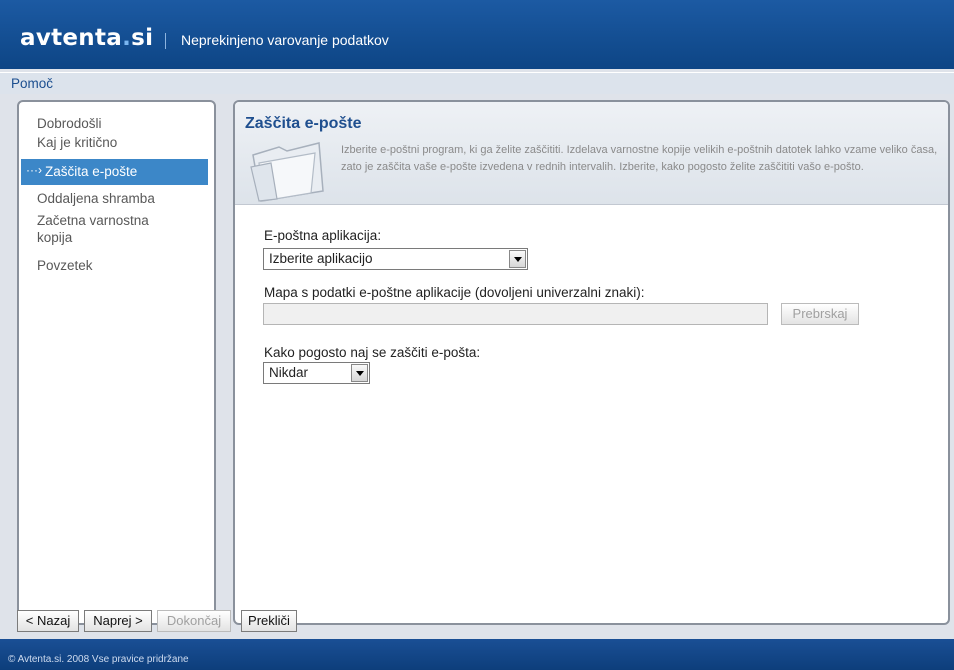  I want to click on copyright-text: © Avtenta.si. 2008 Vse pravice pridržane, so click(98, 659).